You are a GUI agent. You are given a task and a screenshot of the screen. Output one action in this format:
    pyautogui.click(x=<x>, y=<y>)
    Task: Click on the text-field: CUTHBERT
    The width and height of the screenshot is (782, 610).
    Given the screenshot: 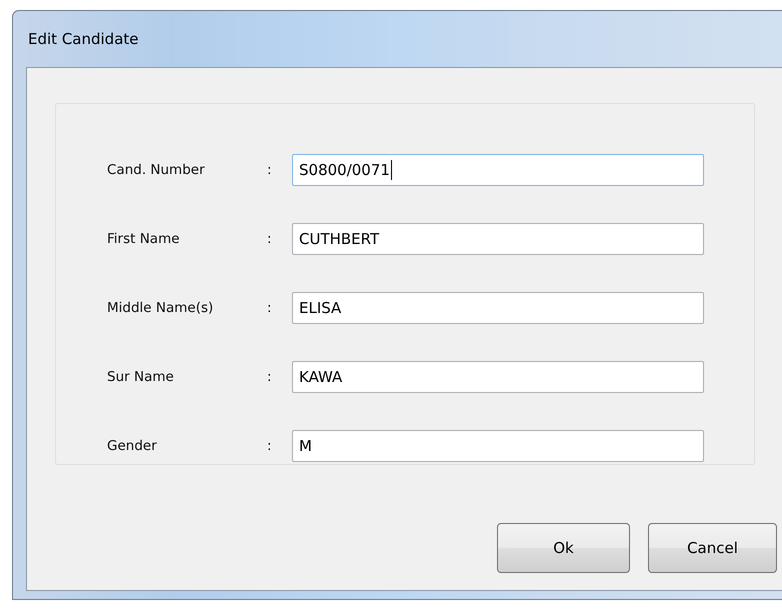 What is the action you would take?
    pyautogui.click(x=498, y=239)
    